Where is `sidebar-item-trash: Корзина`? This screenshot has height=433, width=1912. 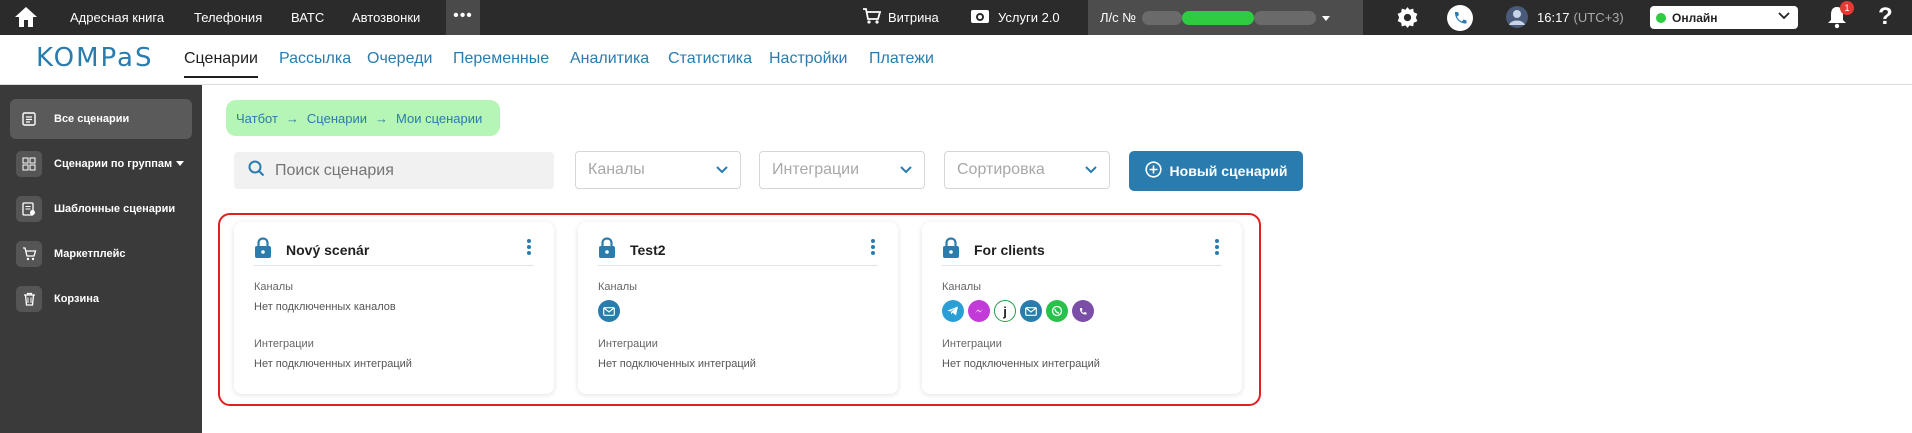
sidebar-item-trash: Корзина is located at coordinates (101, 299).